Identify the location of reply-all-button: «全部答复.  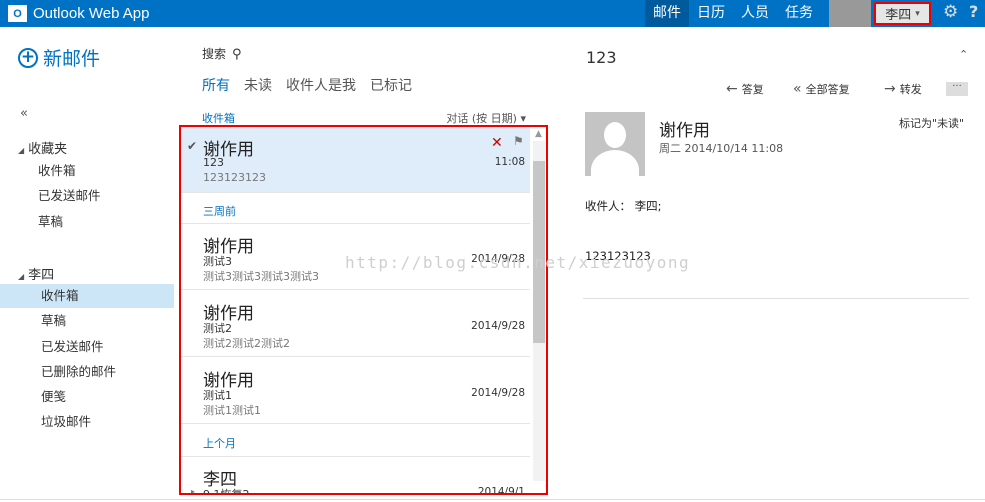
(821, 89).